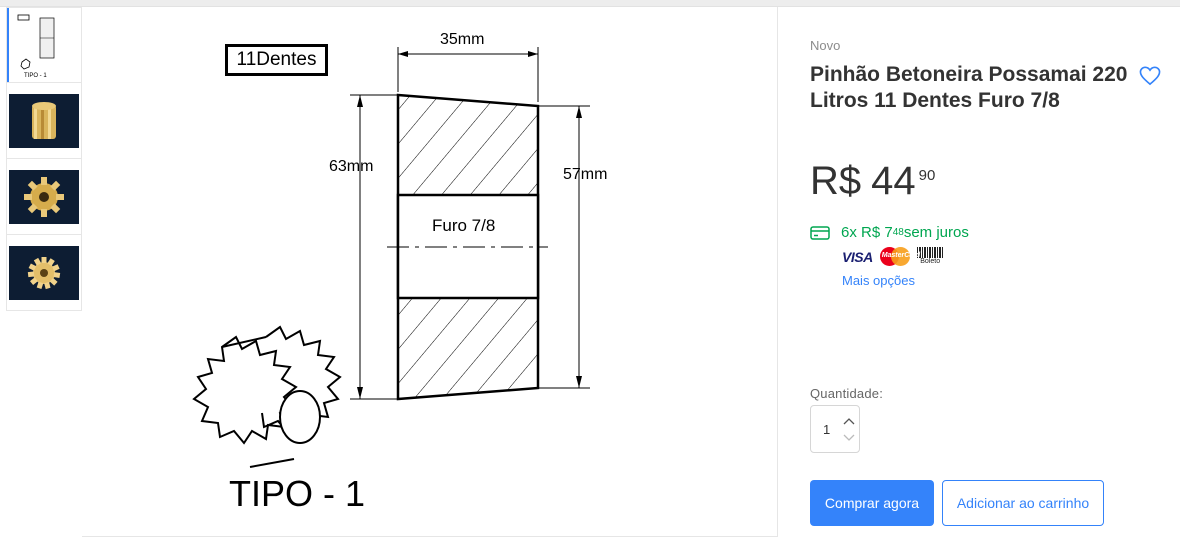 This screenshot has width=1180, height=539. Describe the element at coordinates (867, 232) in the screenshot. I see `installments-prefix: 6x R$ 7` at that location.